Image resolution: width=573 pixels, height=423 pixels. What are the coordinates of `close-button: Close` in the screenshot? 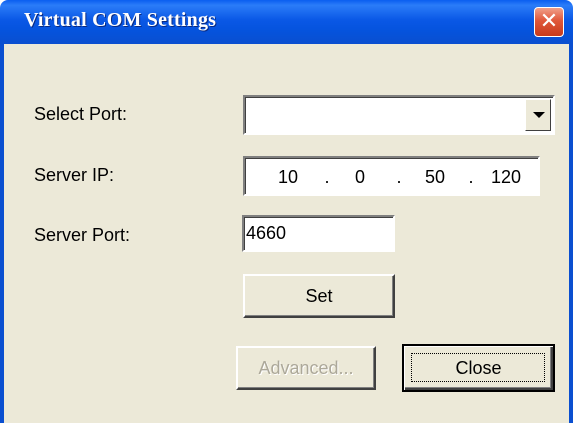 It's located at (478, 368).